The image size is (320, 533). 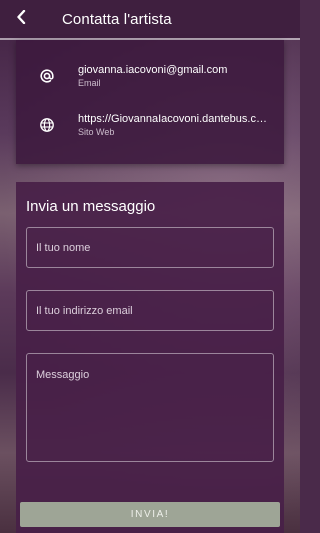 I want to click on website-value: https://GiovannaIacovoni.dantebus.com, so click(x=173, y=119).